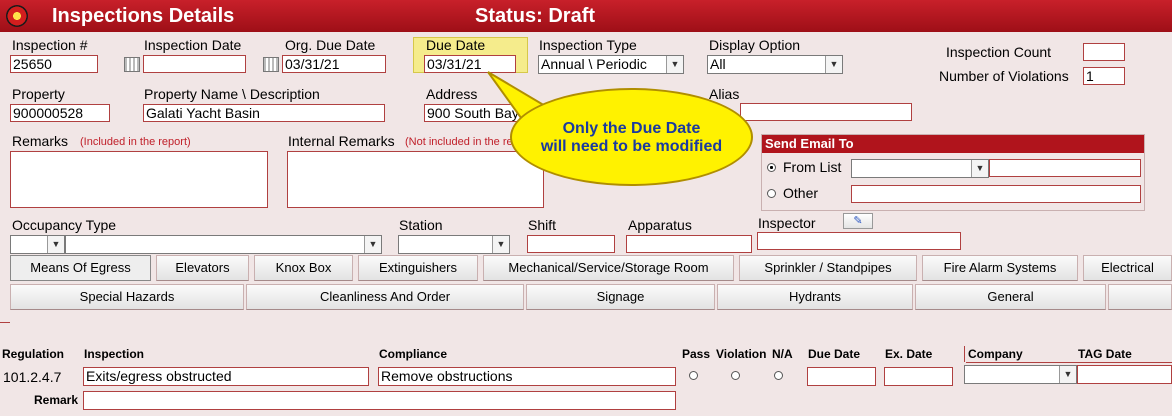 This screenshot has height=416, width=1172. Describe the element at coordinates (60, 113) in the screenshot. I see `property-field: 900000528` at that location.